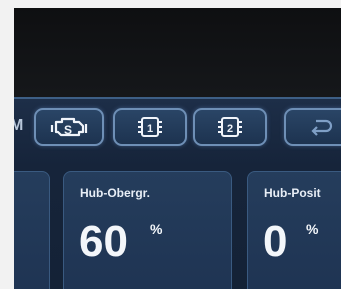 This screenshot has width=341, height=289. Describe the element at coordinates (115, 193) in the screenshot. I see `card-title: Hub-Obergr.` at that location.